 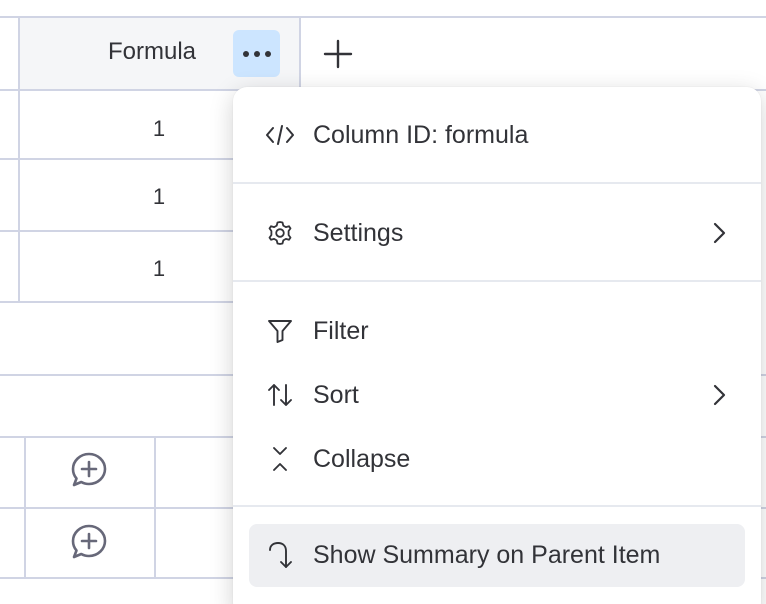 I want to click on menu-item-label: Column ID: formula, so click(x=421, y=134).